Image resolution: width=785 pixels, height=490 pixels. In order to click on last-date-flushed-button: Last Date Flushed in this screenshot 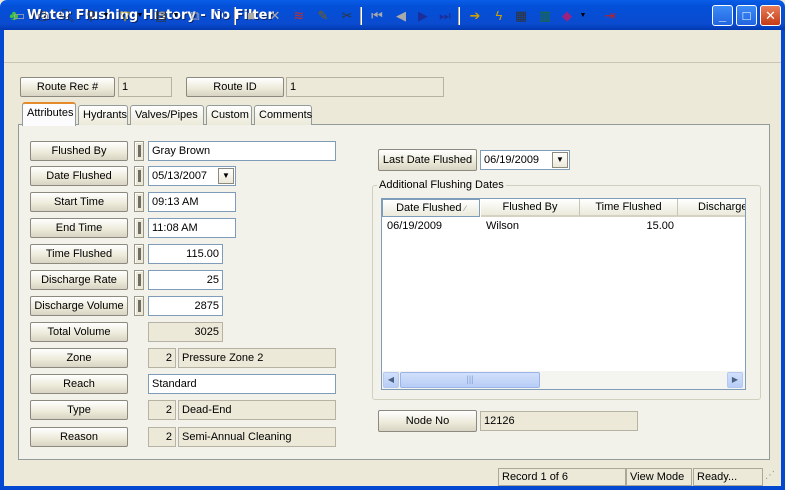, I will do `click(427, 160)`.